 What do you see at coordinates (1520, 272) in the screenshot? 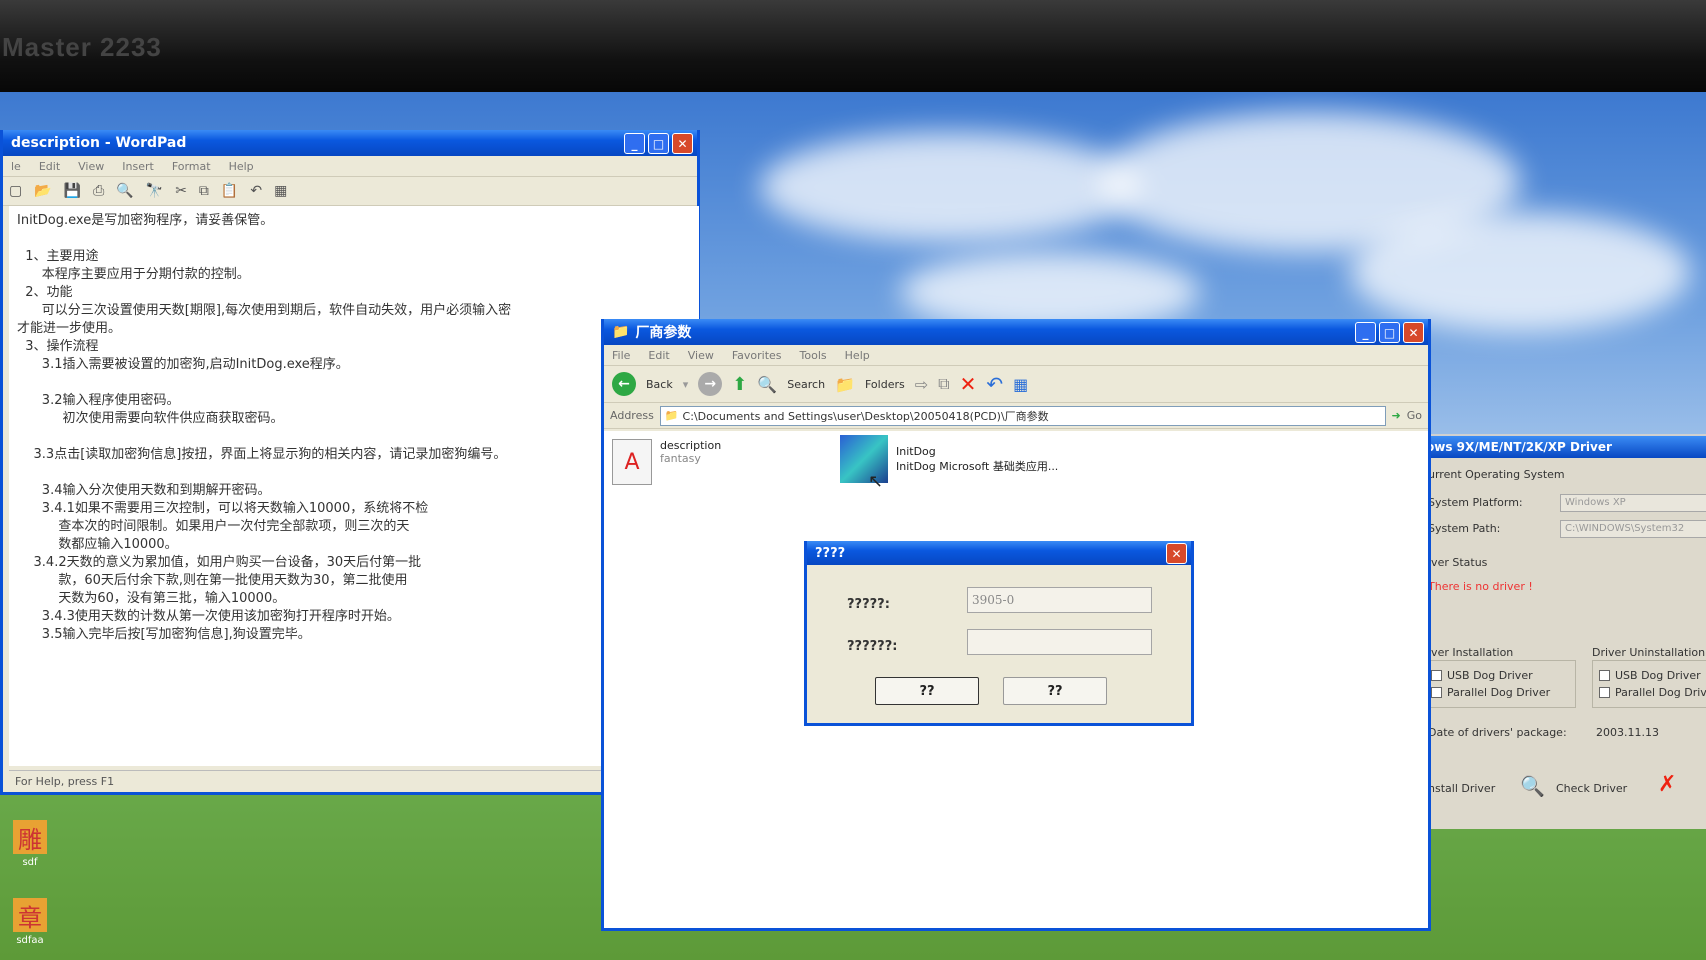
I see `cloud` at bounding box center [1520, 272].